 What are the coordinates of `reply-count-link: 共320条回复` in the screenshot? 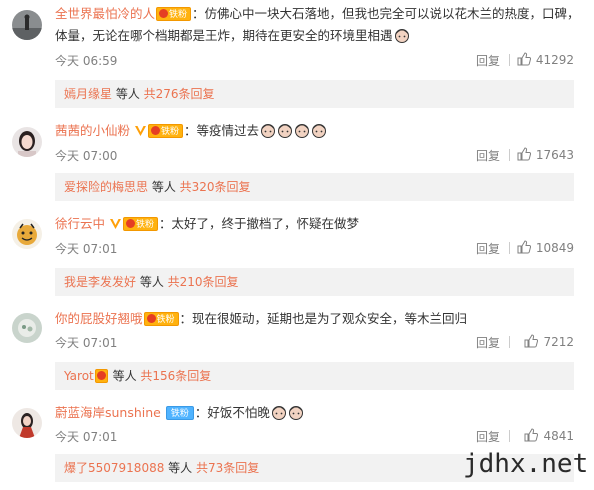 It's located at (215, 187).